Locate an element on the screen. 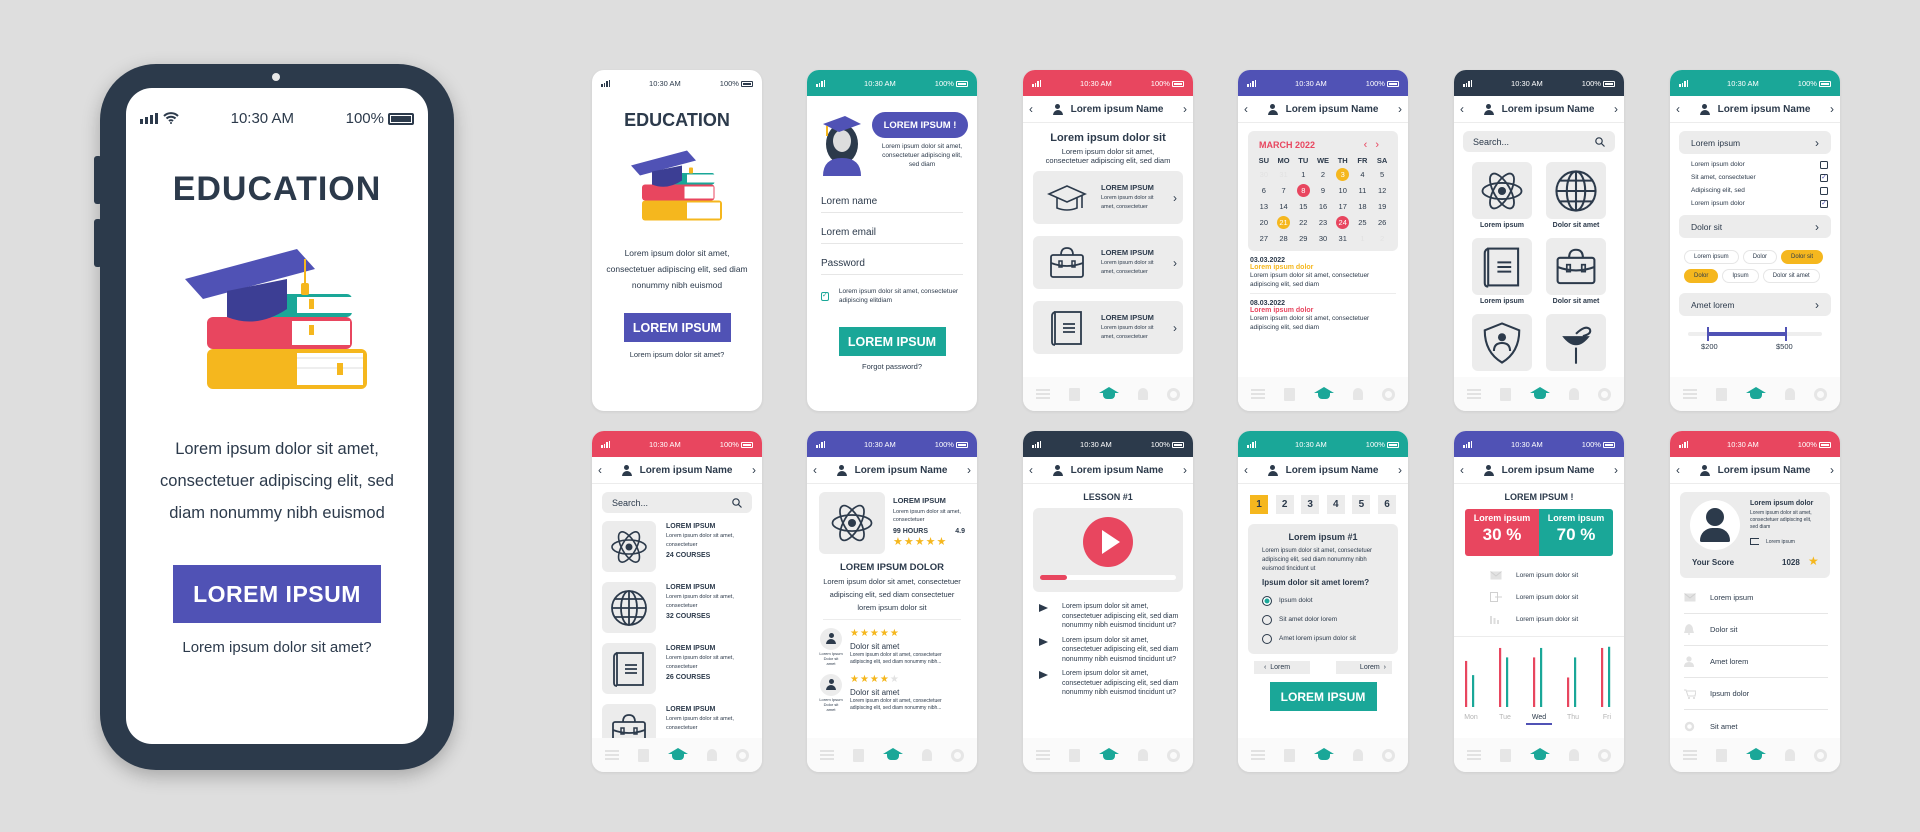 The width and height of the screenshot is (1920, 832). filter-tag: Dolor sit amet is located at coordinates (1791, 276).